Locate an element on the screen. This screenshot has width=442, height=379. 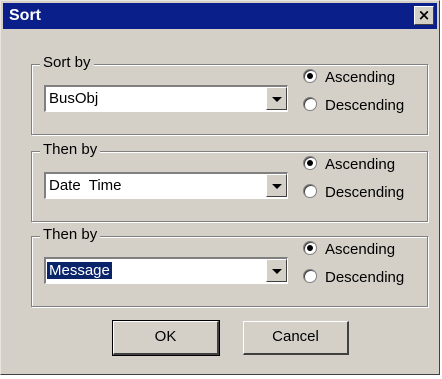
cancel-button: Cancel is located at coordinates (296, 338).